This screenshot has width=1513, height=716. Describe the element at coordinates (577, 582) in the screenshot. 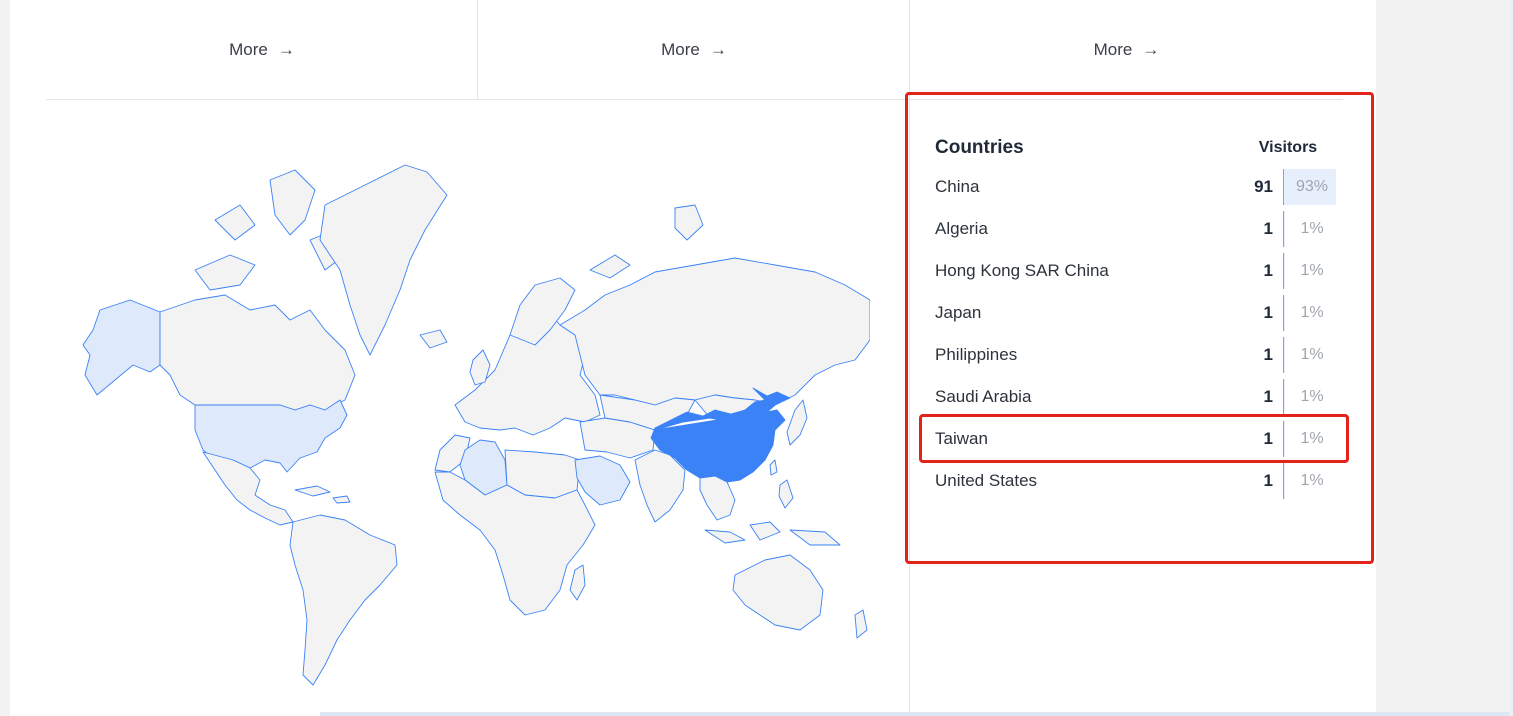

I see `map-country-madagascar` at that location.